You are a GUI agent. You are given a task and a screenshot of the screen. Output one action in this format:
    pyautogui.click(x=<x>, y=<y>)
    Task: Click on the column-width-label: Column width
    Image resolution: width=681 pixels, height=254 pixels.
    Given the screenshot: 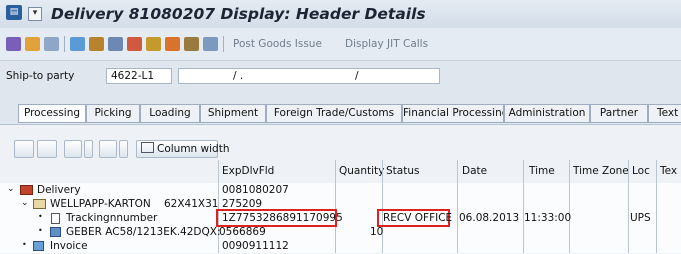 What is the action you would take?
    pyautogui.click(x=193, y=149)
    